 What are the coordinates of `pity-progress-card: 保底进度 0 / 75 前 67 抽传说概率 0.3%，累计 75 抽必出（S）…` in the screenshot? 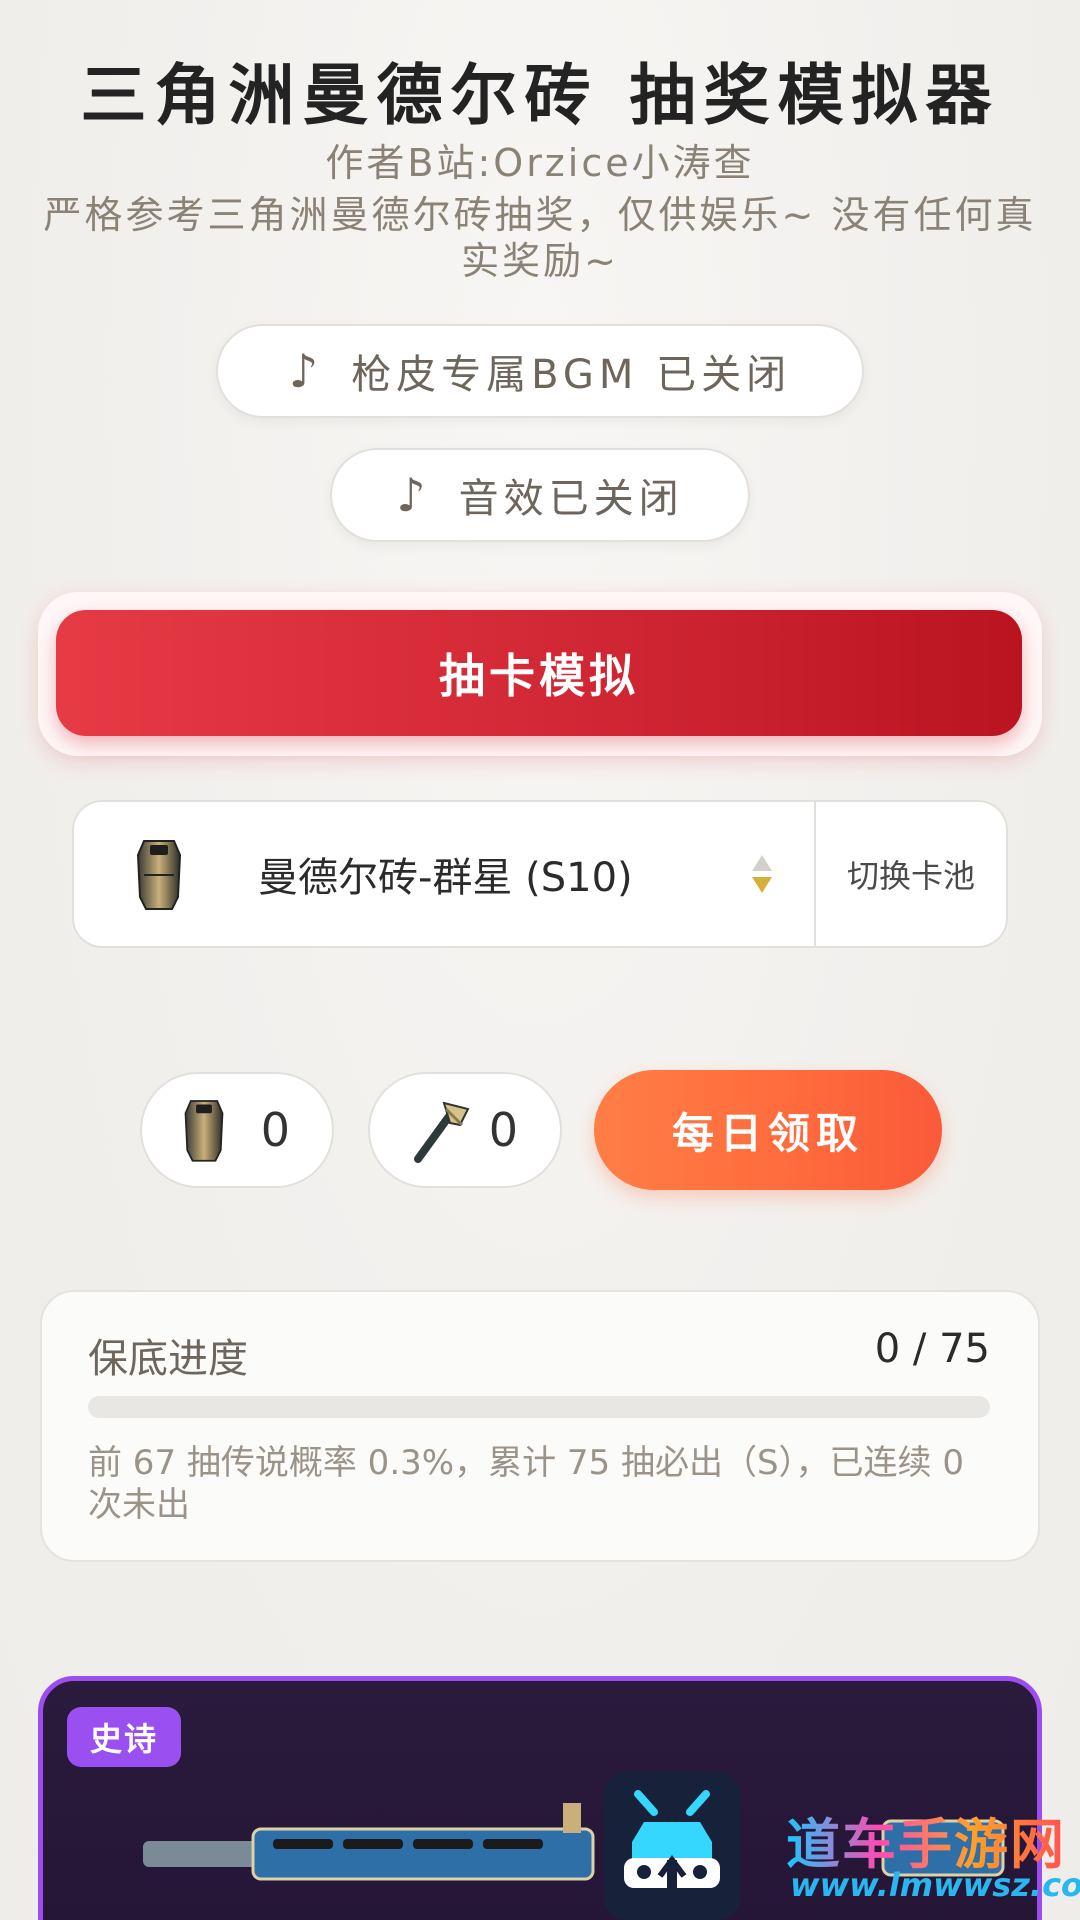 It's located at (540, 1426).